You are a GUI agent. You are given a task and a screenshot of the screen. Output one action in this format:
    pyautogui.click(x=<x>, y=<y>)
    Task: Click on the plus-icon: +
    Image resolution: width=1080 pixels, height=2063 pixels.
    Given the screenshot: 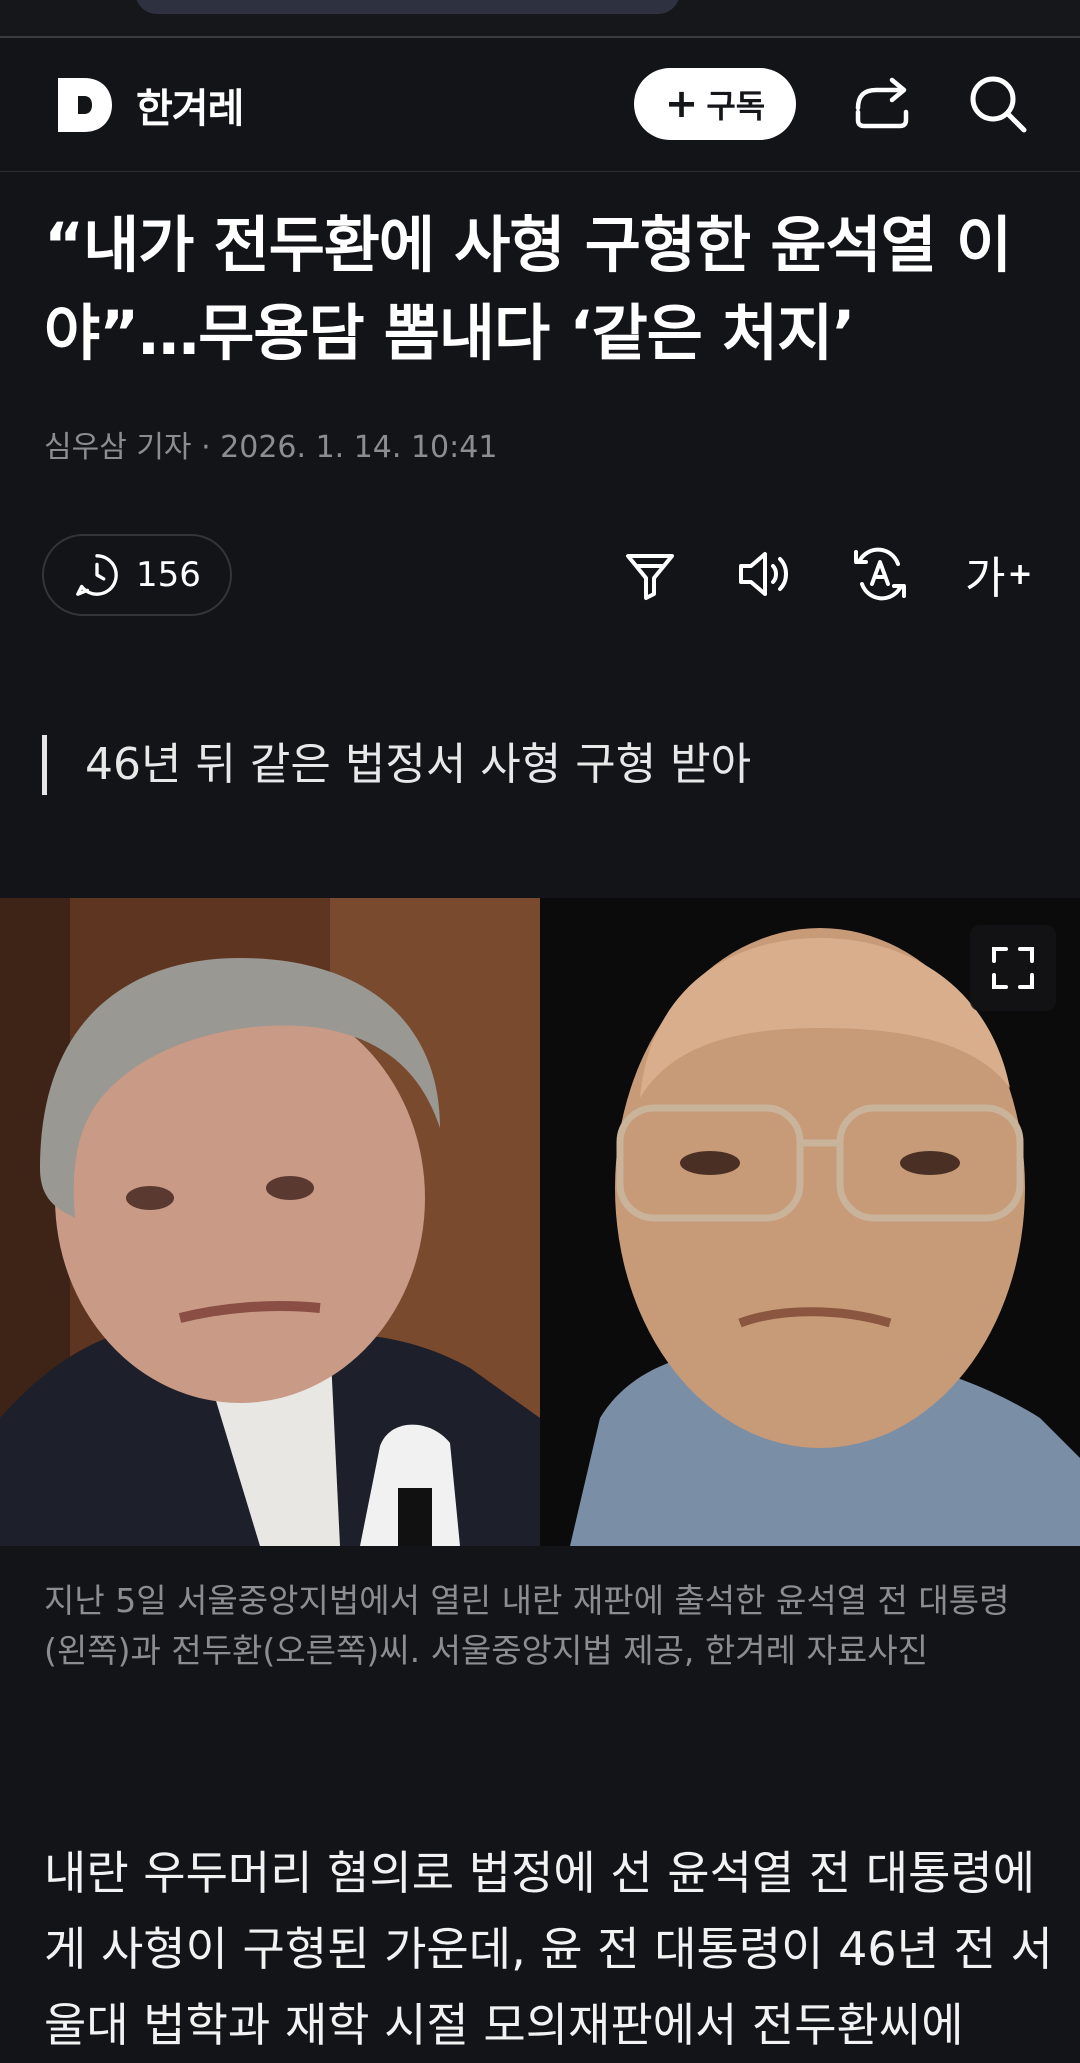 What is the action you would take?
    pyautogui.click(x=681, y=104)
    